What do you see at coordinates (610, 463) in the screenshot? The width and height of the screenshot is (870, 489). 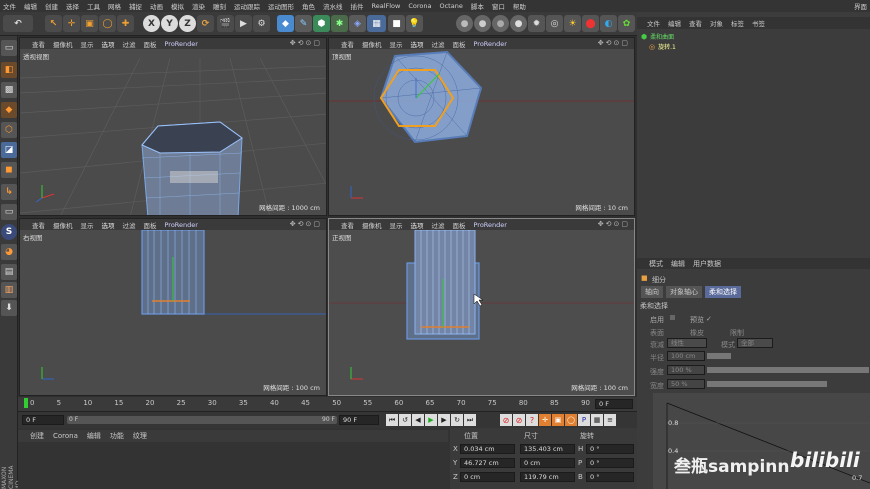 I see `rotation-p-field: 0 °` at bounding box center [610, 463].